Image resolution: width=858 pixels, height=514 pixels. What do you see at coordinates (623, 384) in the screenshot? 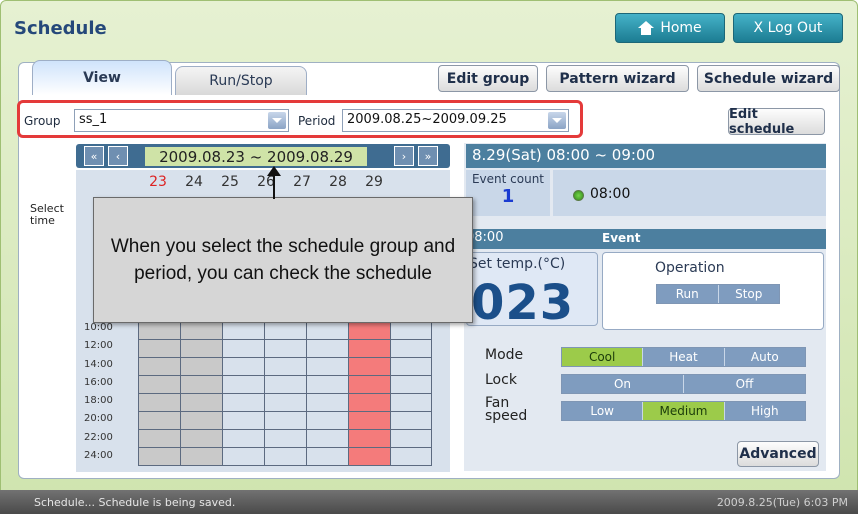
I see `lock-on-option: On` at bounding box center [623, 384].